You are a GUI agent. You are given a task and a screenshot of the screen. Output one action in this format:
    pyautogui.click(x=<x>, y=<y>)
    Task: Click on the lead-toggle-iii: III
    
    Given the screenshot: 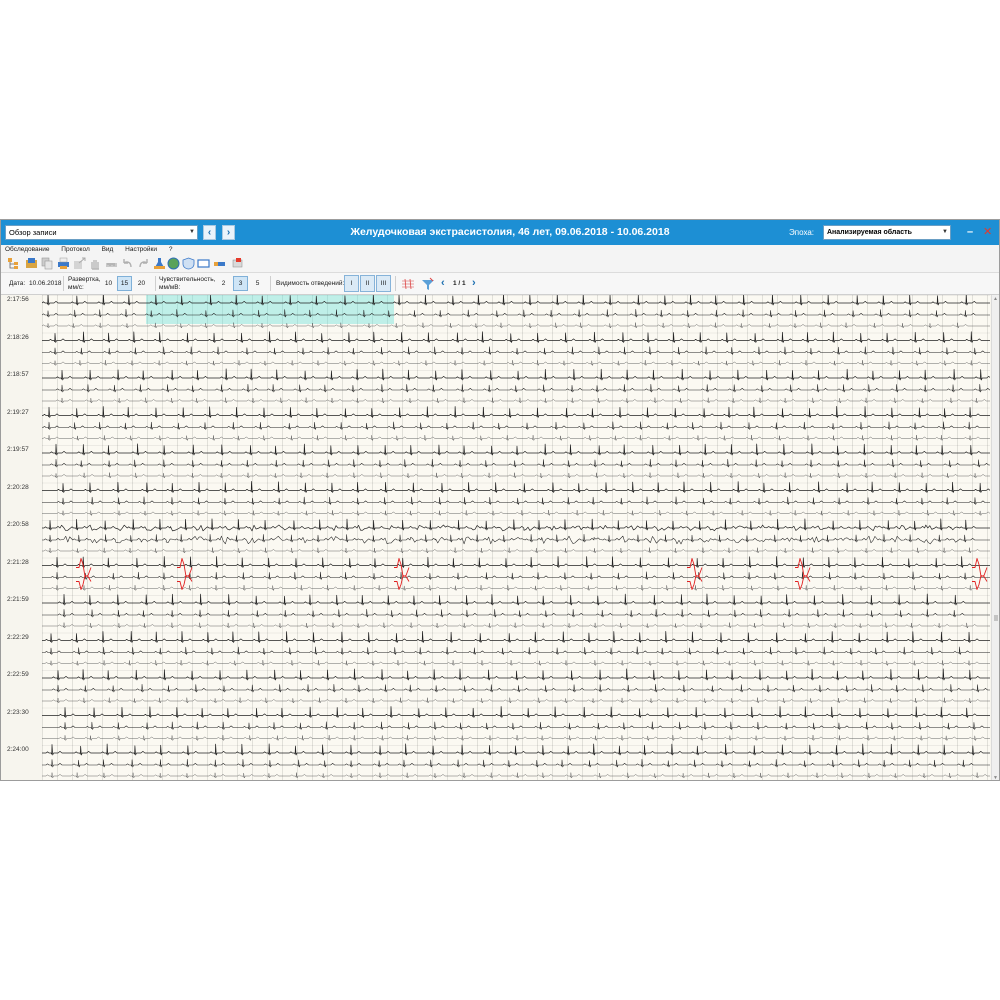 What is the action you would take?
    pyautogui.click(x=383, y=283)
    